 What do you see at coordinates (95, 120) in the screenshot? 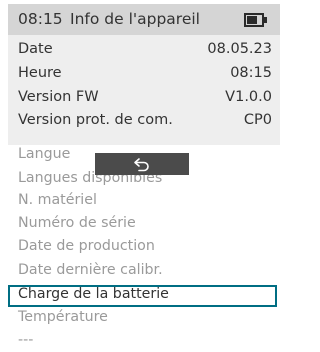
I see `detail-label: Version prot. de com.` at bounding box center [95, 120].